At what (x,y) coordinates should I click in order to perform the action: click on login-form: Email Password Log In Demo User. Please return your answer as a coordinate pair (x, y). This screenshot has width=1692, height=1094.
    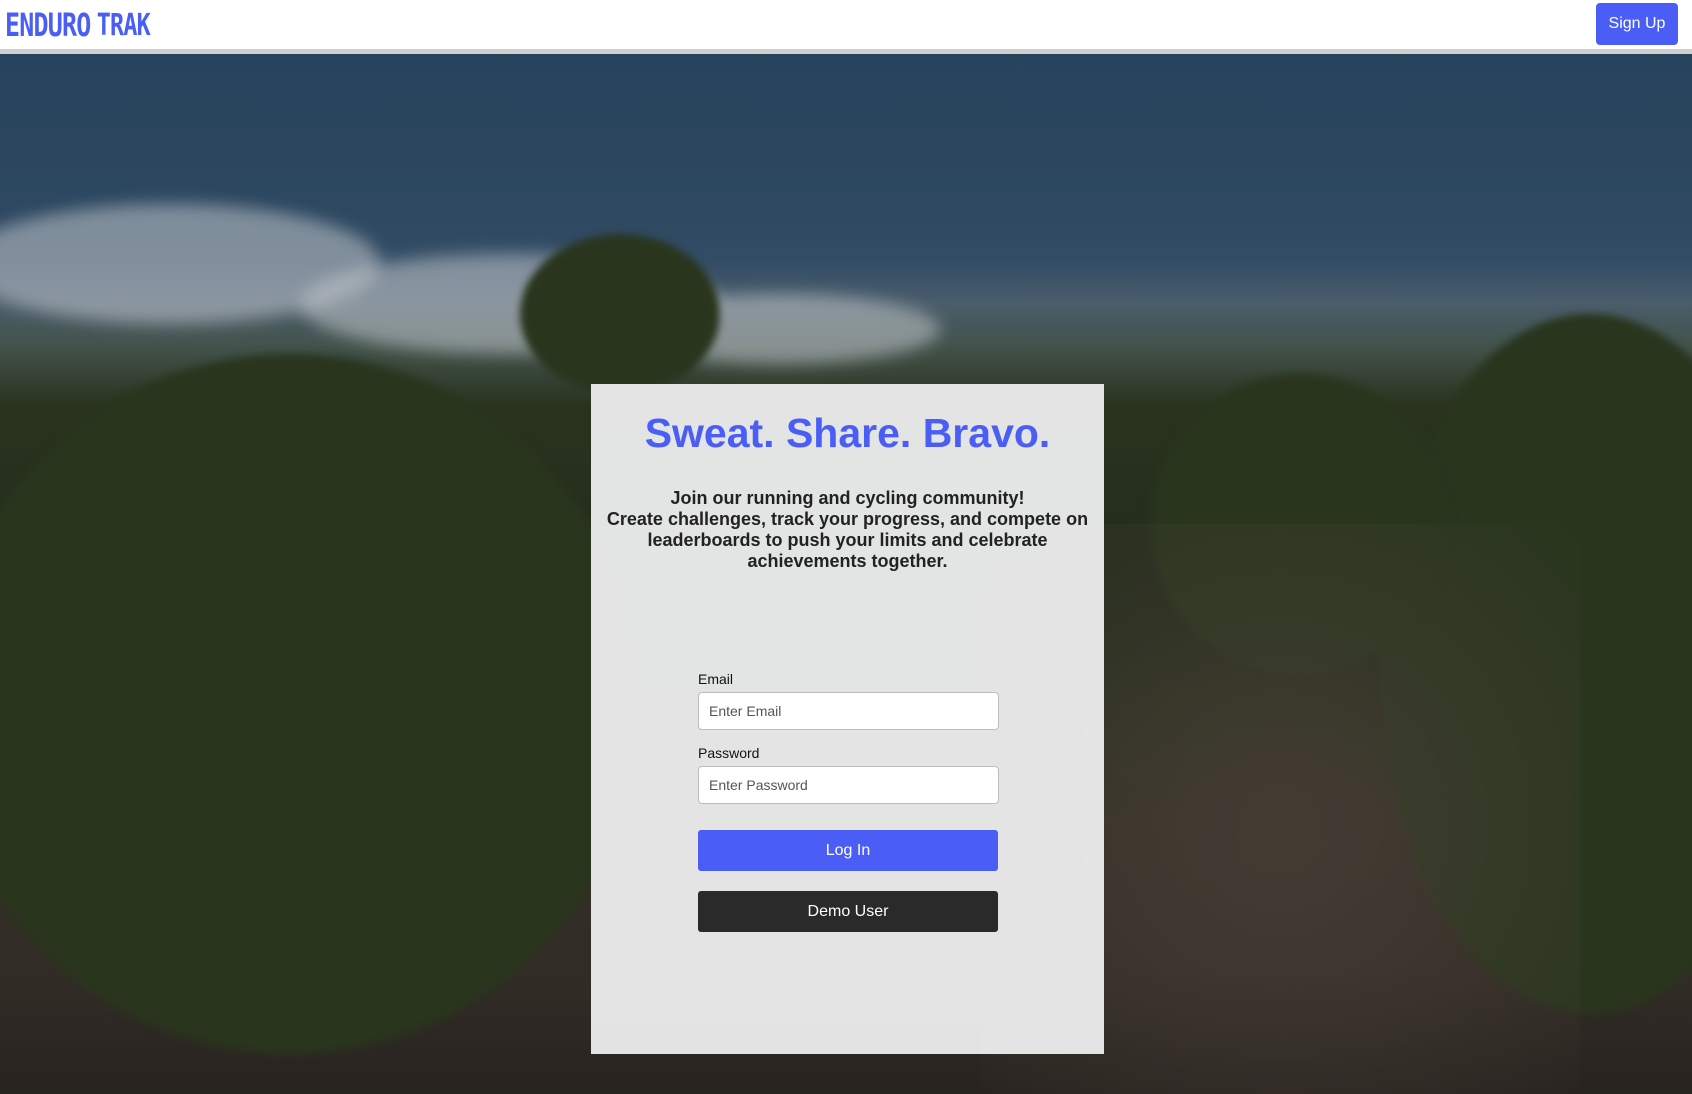
    Looking at the image, I should click on (848, 801).